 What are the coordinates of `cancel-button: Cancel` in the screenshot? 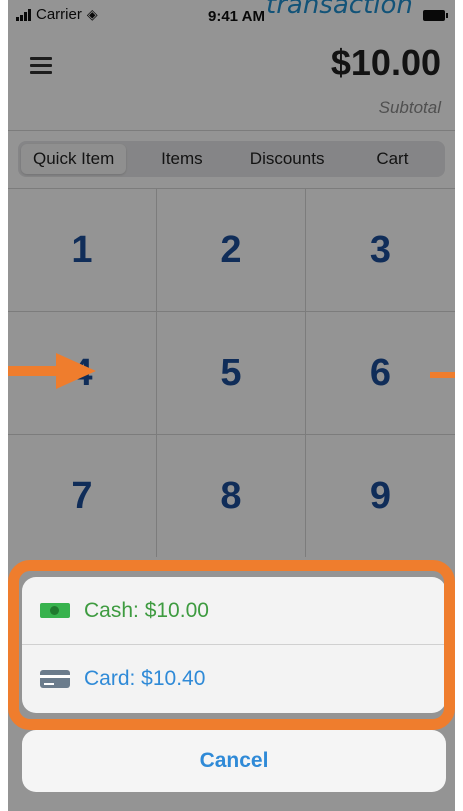 It's located at (234, 761).